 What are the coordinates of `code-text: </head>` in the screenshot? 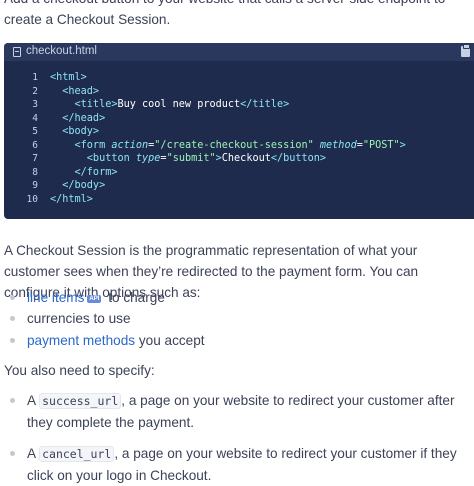 It's located at (77, 119).